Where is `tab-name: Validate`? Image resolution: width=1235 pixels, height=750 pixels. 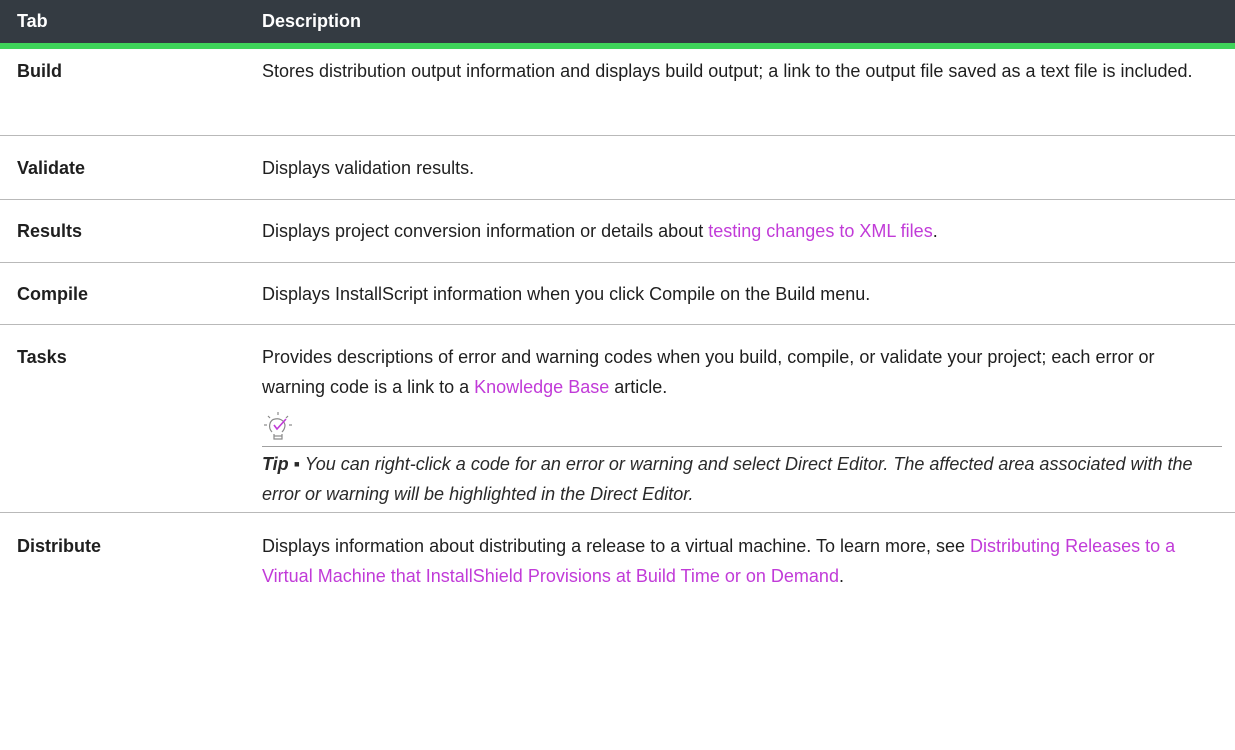 tab-name: Validate is located at coordinates (51, 168).